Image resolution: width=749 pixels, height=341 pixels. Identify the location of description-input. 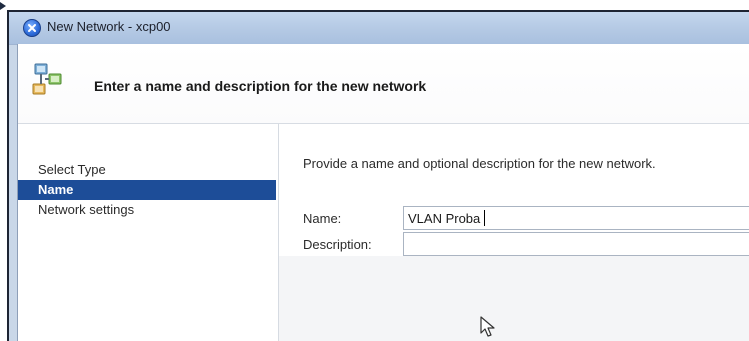
(576, 244).